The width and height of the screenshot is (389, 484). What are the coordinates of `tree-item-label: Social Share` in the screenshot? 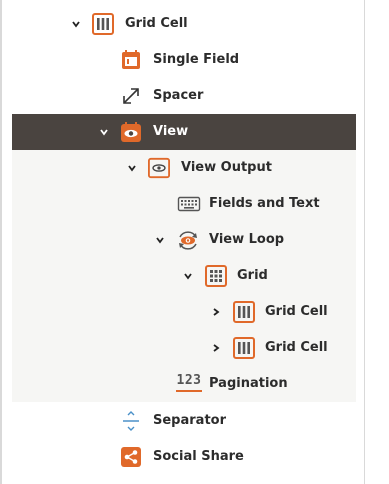 It's located at (198, 456).